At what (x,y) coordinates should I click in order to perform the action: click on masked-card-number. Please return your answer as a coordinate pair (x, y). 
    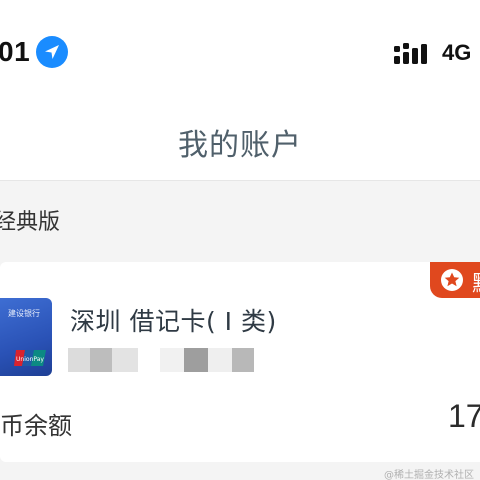
    Looking at the image, I should click on (168, 360).